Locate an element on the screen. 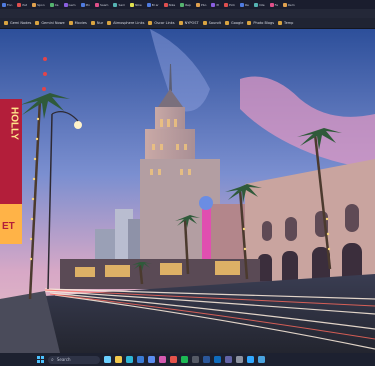  search-icon: ⌕ is located at coordinates (52, 359).